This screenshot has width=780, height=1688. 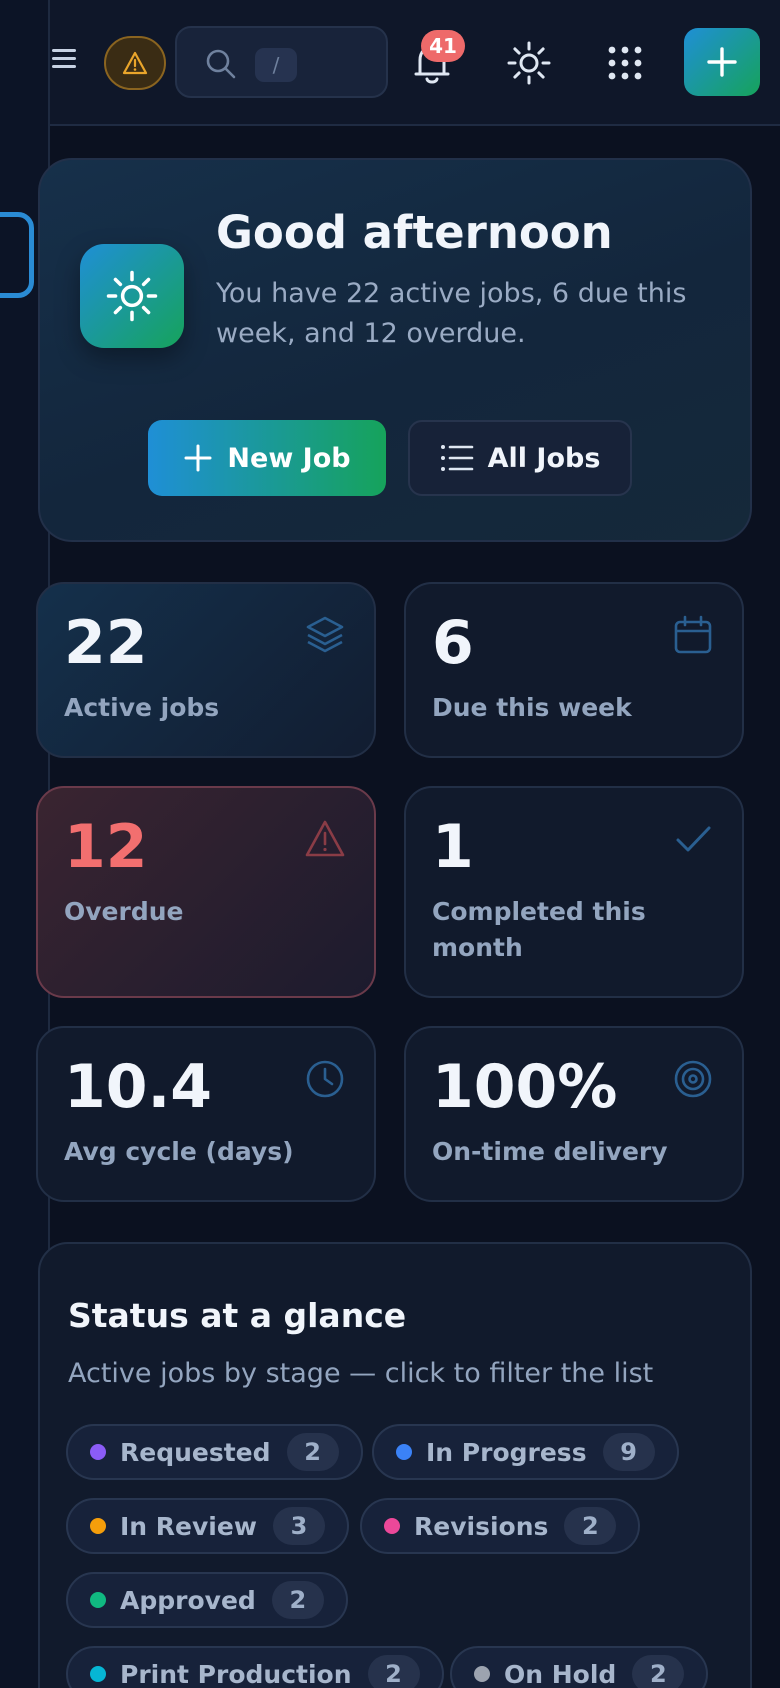 I want to click on stat-card-due-this-week: 6 Due this week, so click(x=574, y=670).